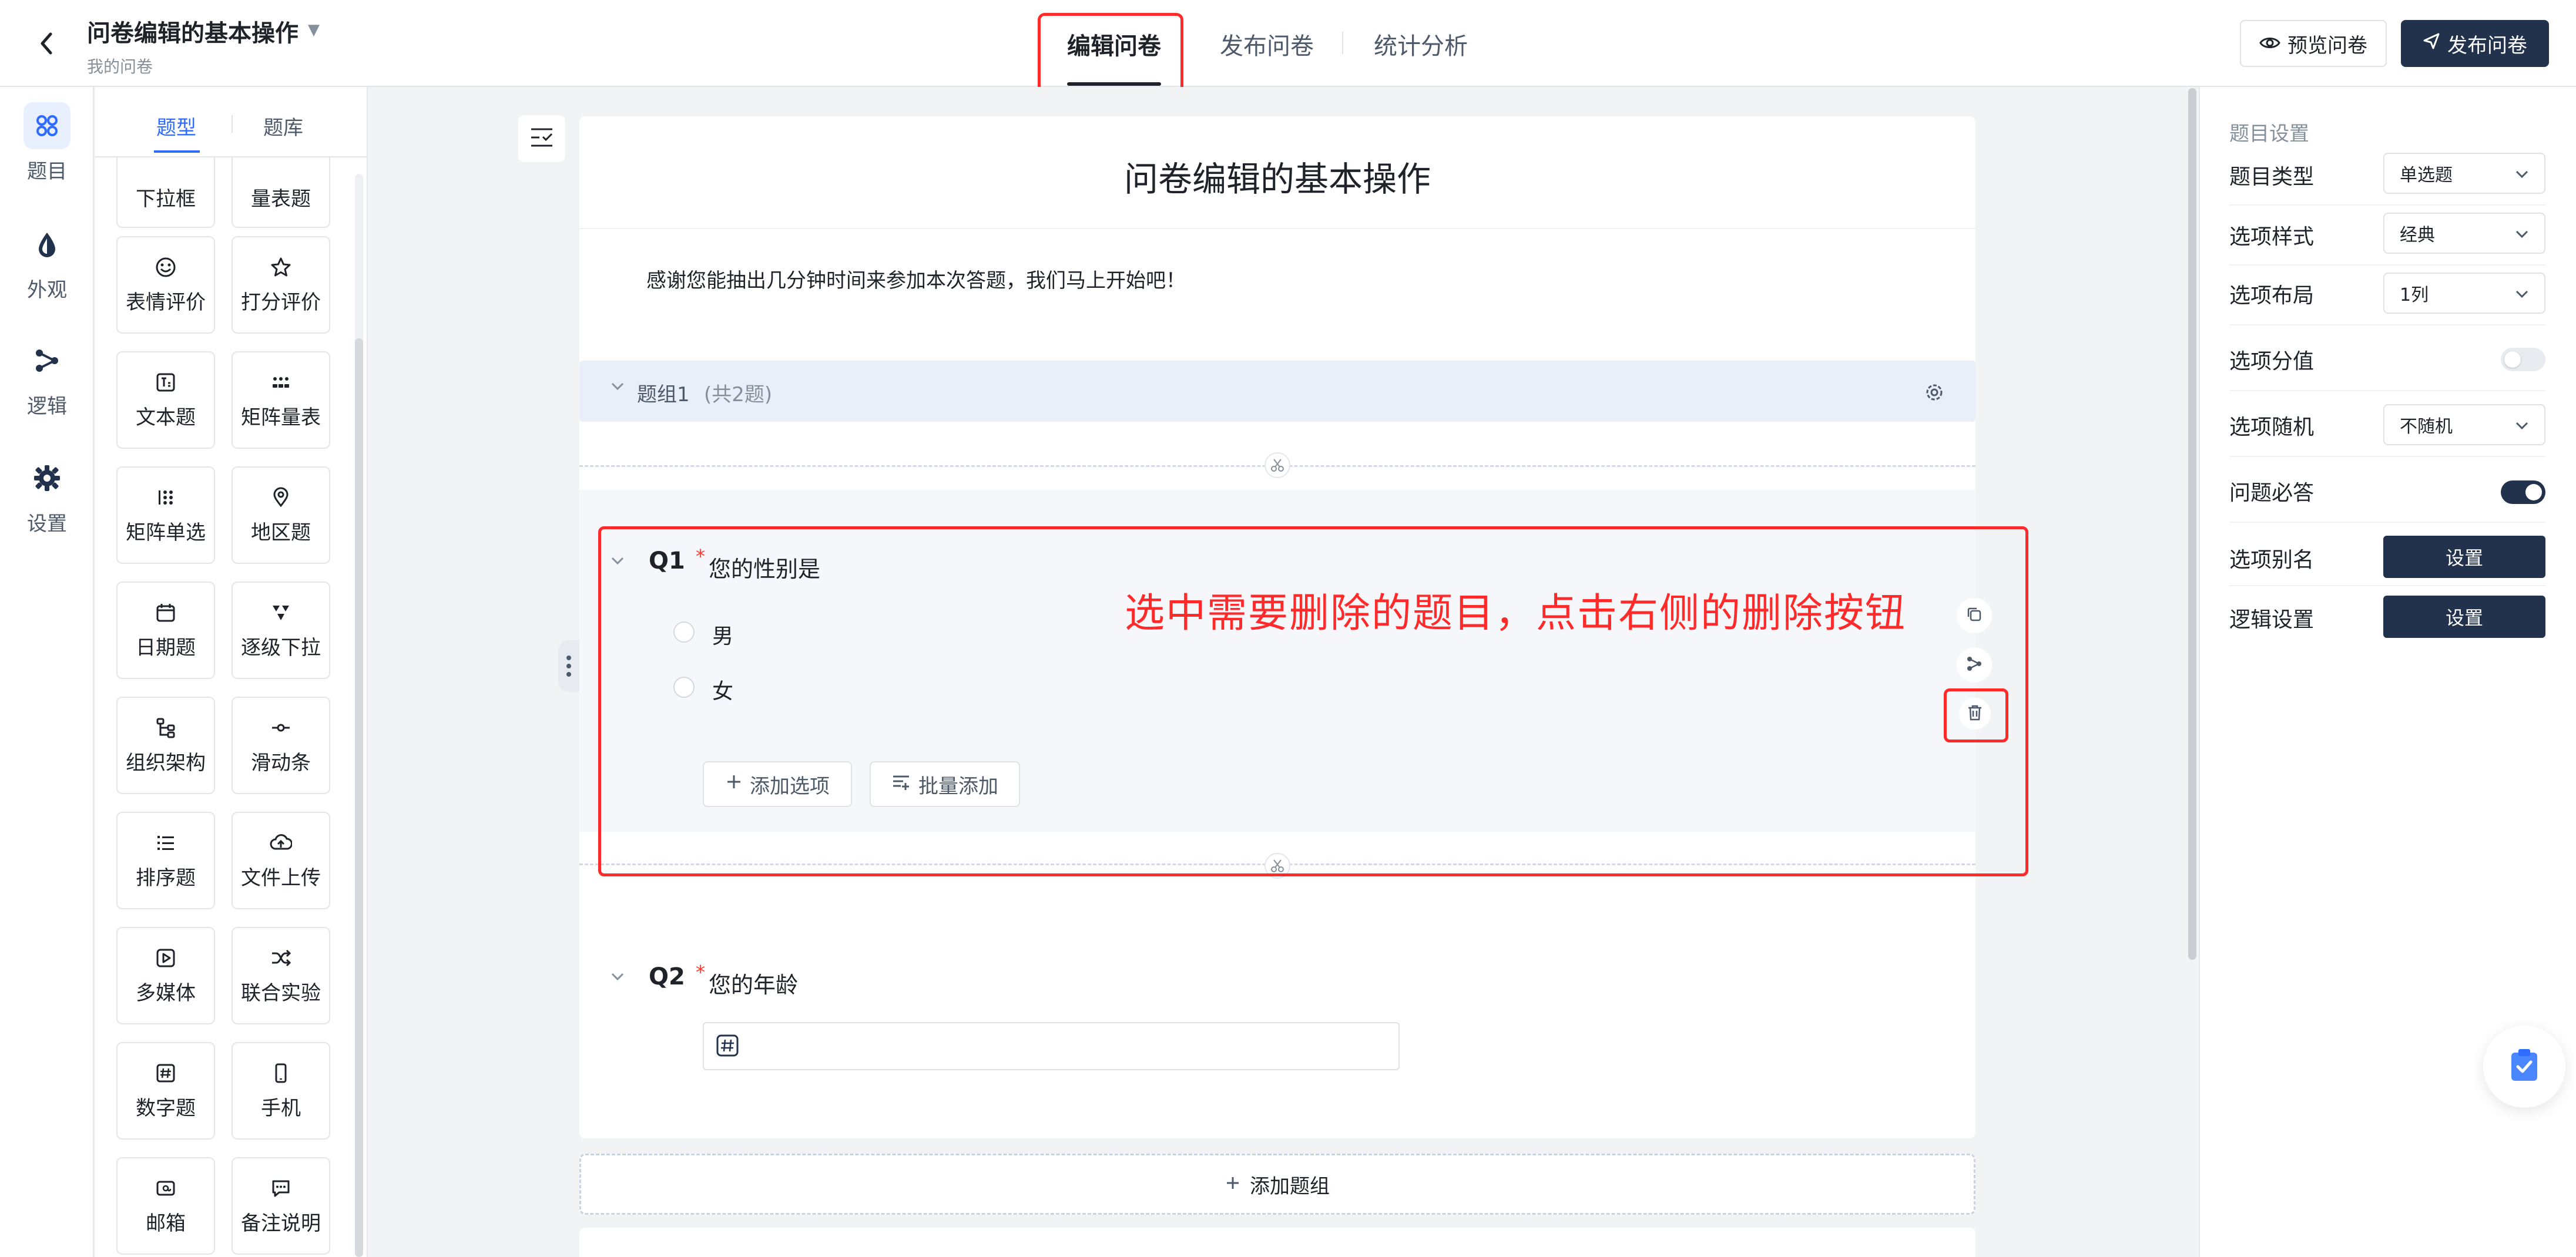 The height and width of the screenshot is (1257, 2576). I want to click on text-box-icon, so click(166, 382).